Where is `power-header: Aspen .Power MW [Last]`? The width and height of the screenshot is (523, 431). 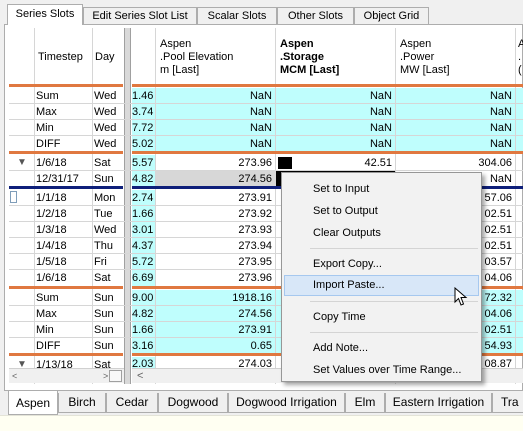
power-header: Aspen .Power MW [Last] is located at coordinates (425, 57).